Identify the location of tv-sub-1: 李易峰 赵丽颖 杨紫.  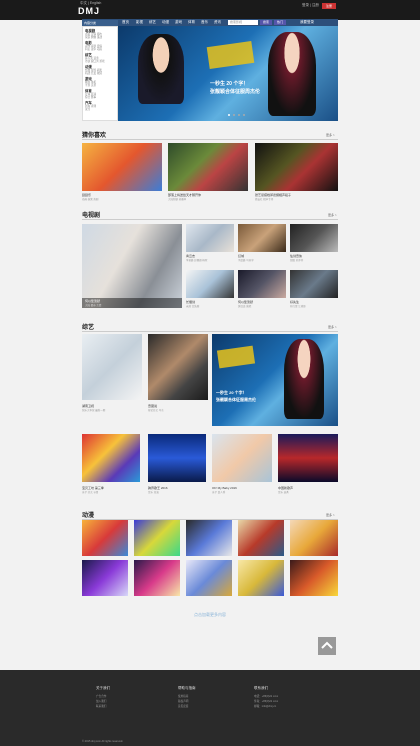
(197, 260).